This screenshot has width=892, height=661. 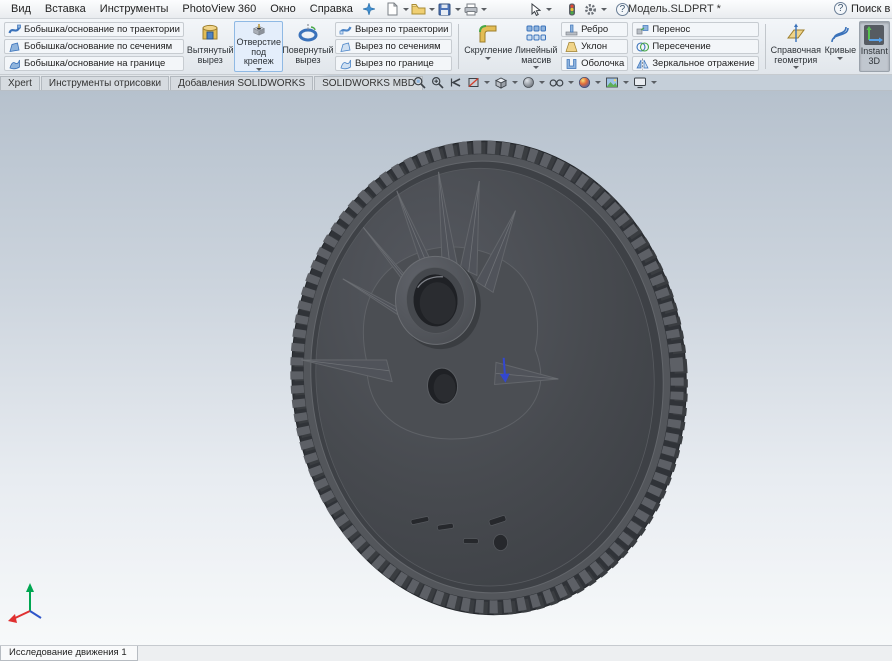 What do you see at coordinates (210, 32) in the screenshot?
I see `extruded-cut-icon` at bounding box center [210, 32].